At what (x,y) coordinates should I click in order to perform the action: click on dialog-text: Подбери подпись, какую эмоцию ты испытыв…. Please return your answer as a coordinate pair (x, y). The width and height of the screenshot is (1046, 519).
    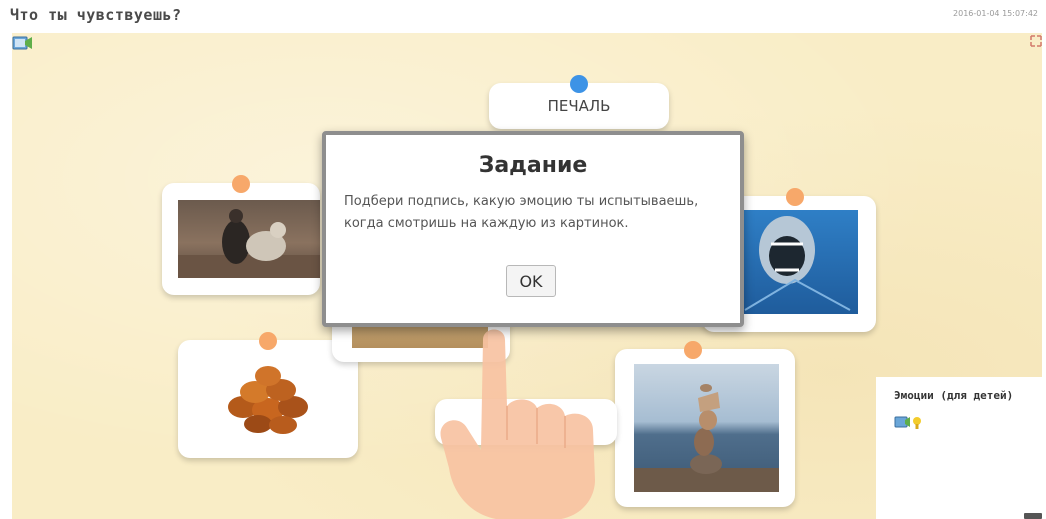
    Looking at the image, I should click on (521, 212).